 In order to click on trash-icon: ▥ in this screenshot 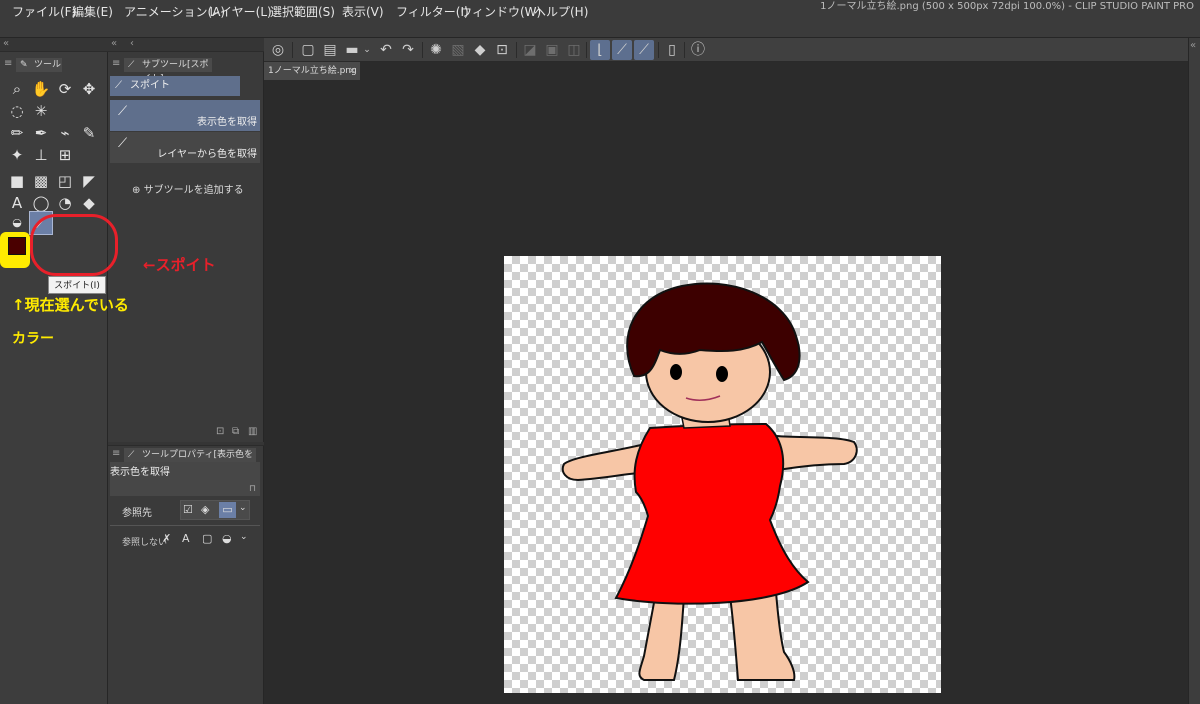, I will do `click(252, 431)`.